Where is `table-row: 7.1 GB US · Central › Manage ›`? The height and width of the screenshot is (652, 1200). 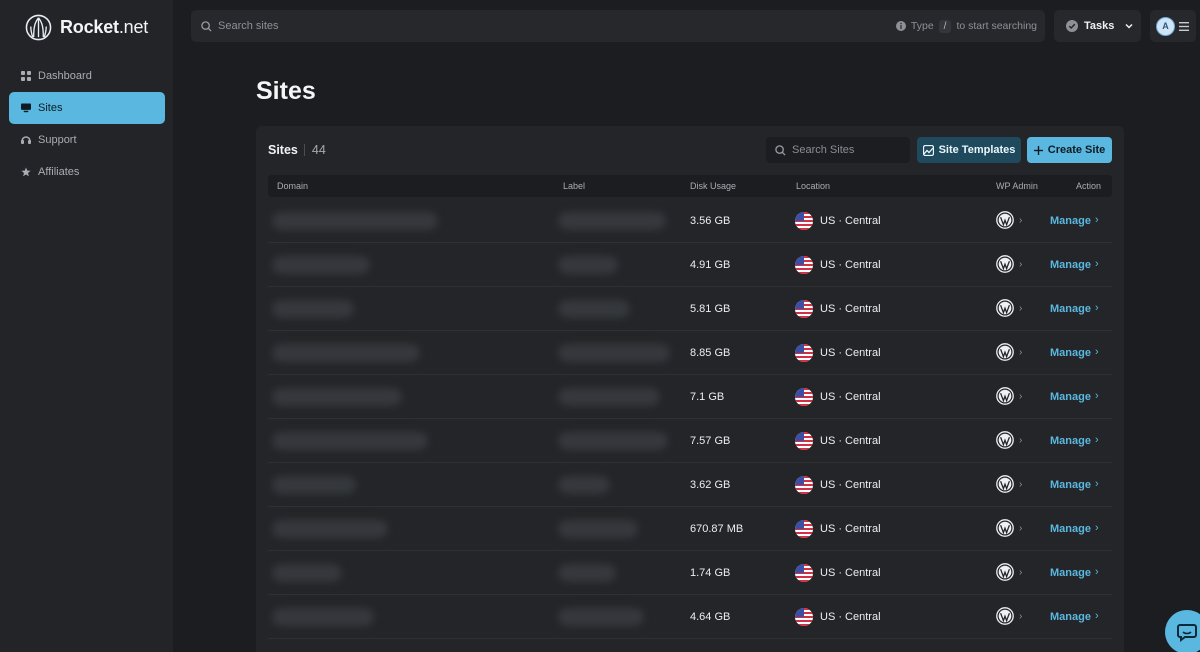
table-row: 7.1 GB US · Central › Manage › is located at coordinates (690, 397).